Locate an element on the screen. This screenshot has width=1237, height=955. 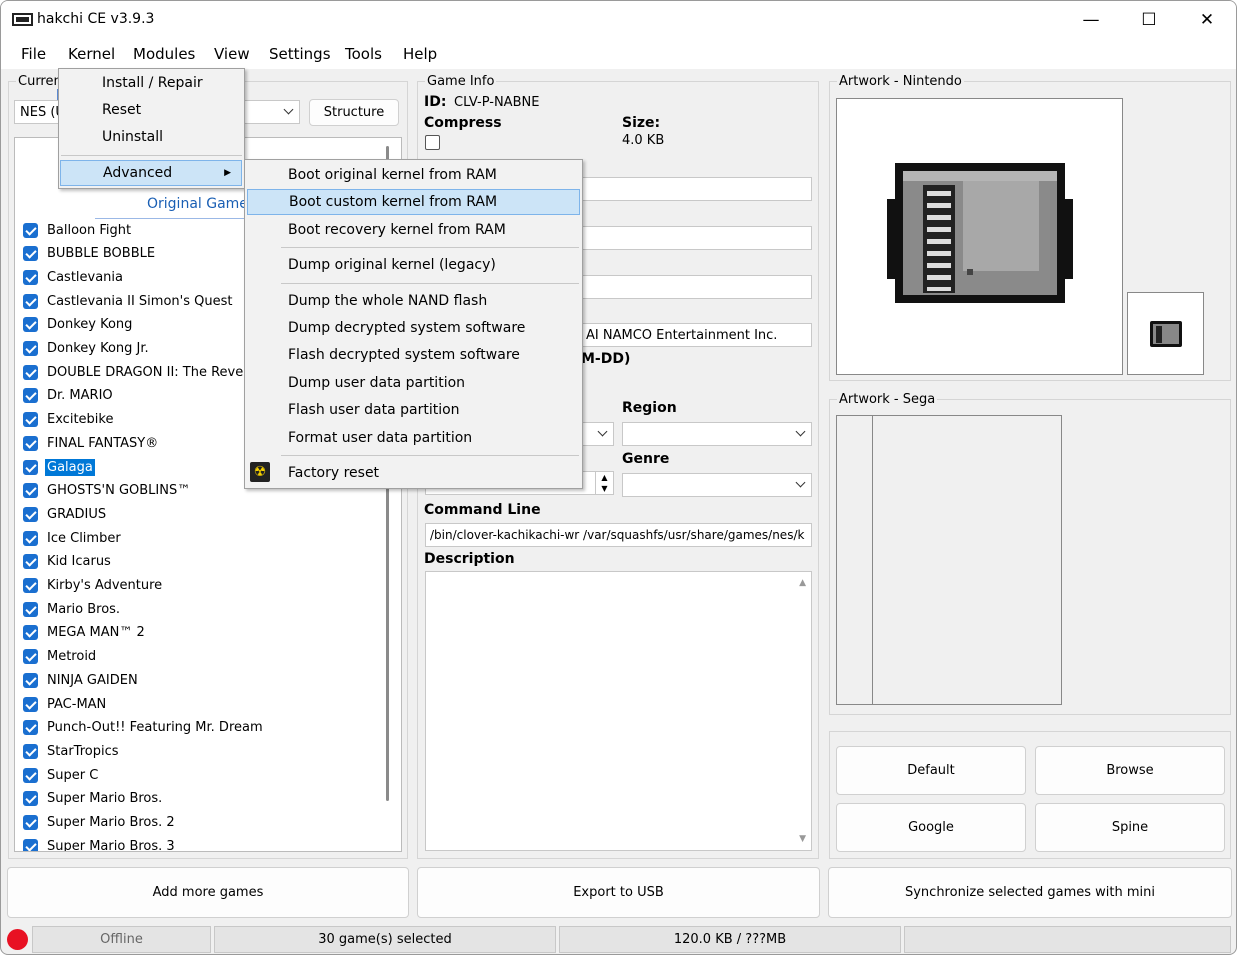
minimize-button: — is located at coordinates (1091, 20).